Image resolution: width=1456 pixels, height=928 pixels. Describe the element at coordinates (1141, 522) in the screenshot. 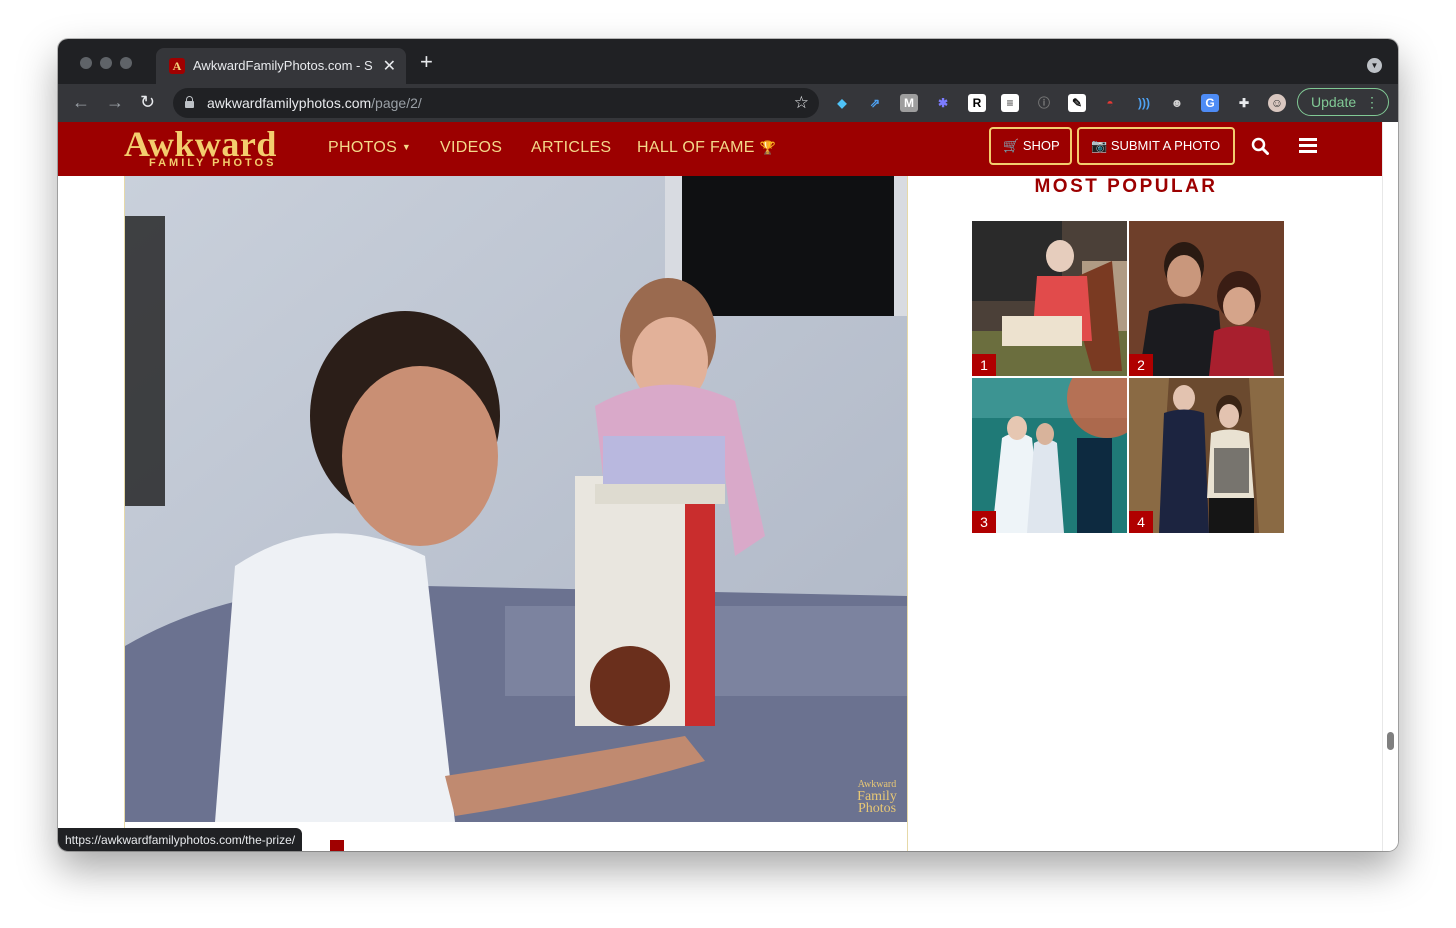

I see `rank-badge: 4` at that location.